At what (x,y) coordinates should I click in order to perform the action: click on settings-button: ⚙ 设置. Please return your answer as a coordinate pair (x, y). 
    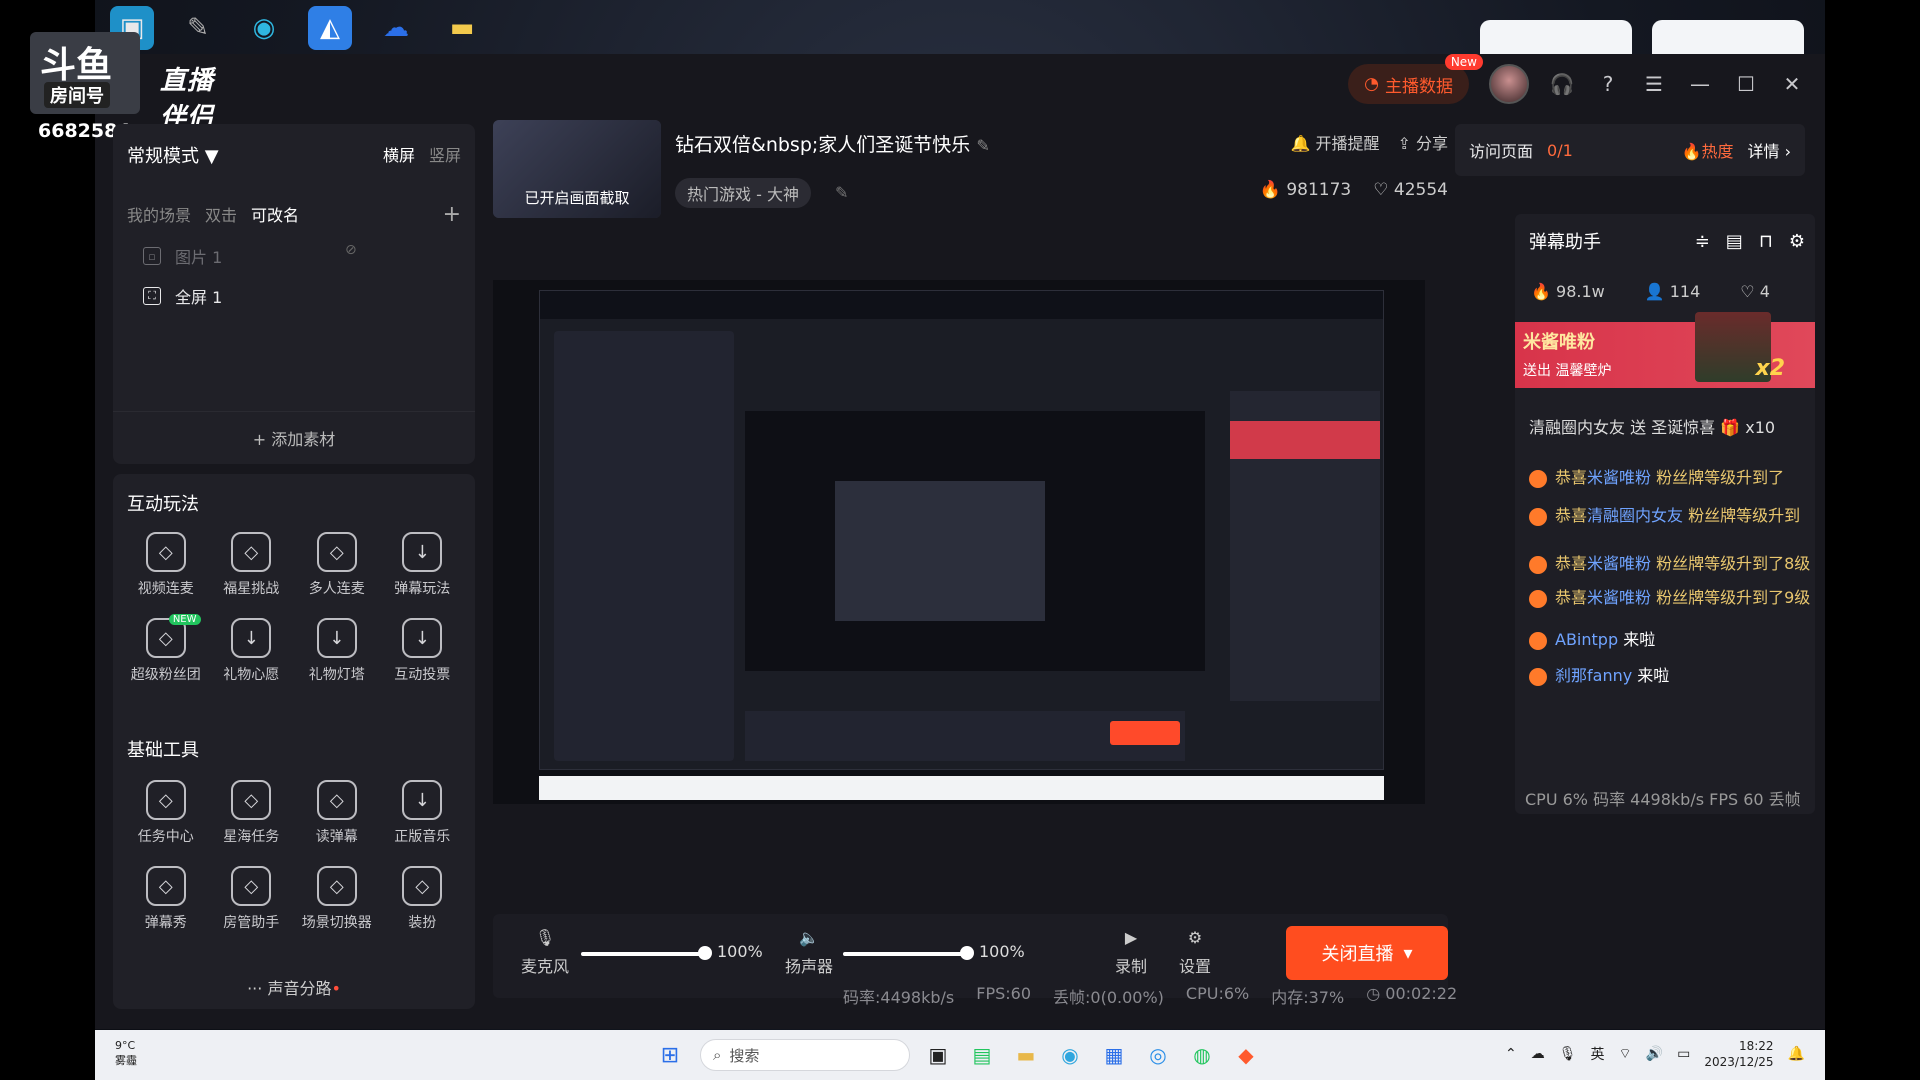
    Looking at the image, I should click on (1195, 952).